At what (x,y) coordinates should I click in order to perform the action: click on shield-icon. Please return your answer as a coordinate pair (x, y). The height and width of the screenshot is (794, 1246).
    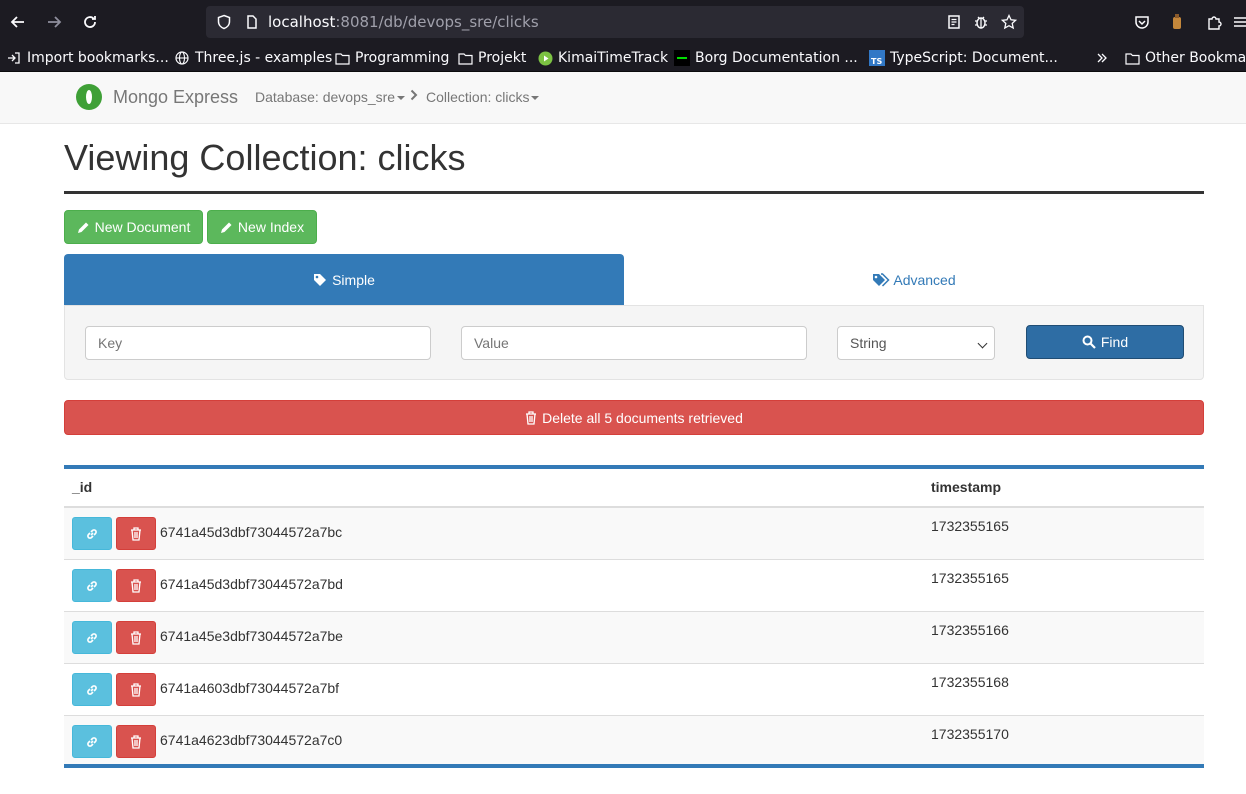
    Looking at the image, I should click on (224, 22).